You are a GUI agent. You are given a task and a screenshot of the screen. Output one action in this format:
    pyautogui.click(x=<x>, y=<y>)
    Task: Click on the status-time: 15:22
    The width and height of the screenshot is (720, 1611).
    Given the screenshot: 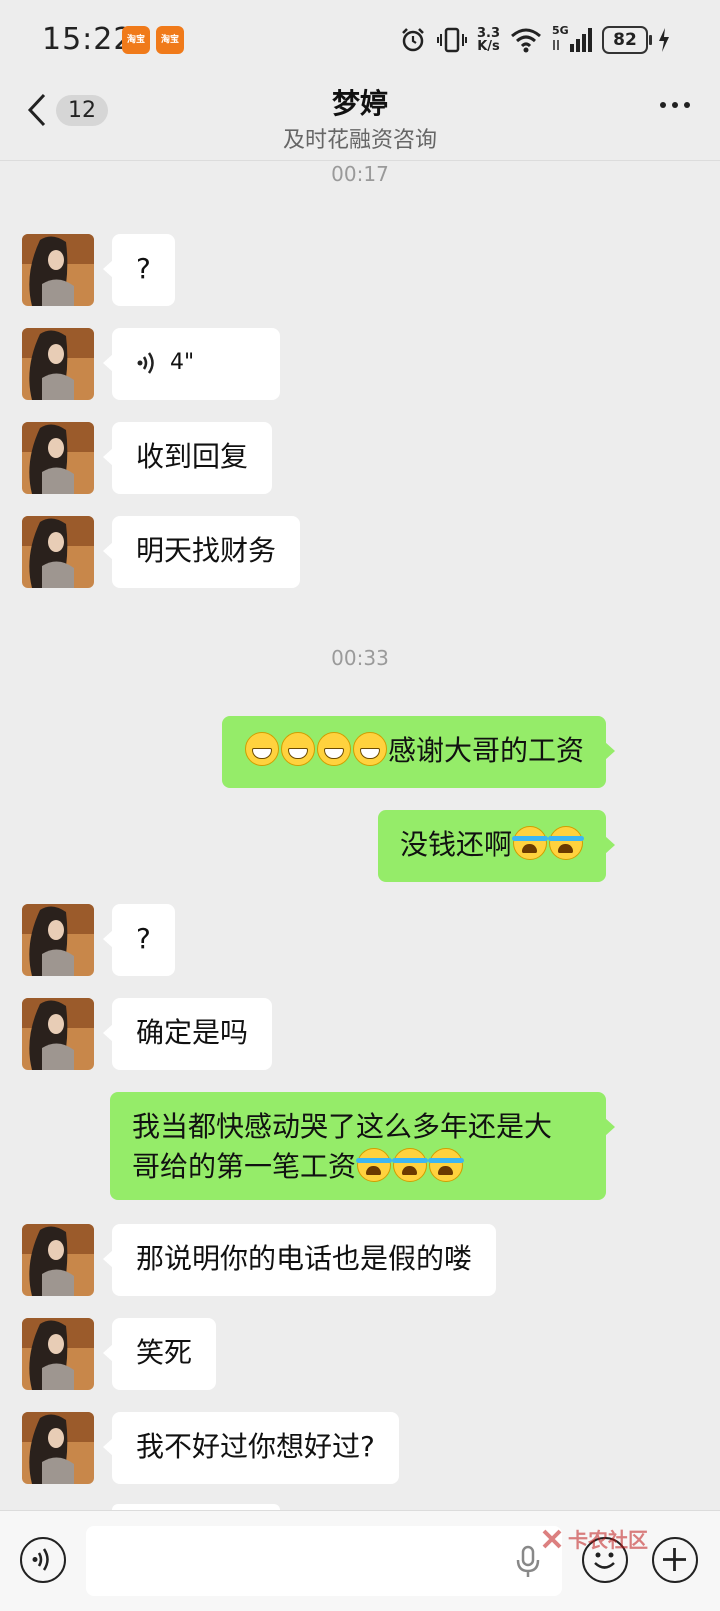 What is the action you would take?
    pyautogui.click(x=88, y=39)
    